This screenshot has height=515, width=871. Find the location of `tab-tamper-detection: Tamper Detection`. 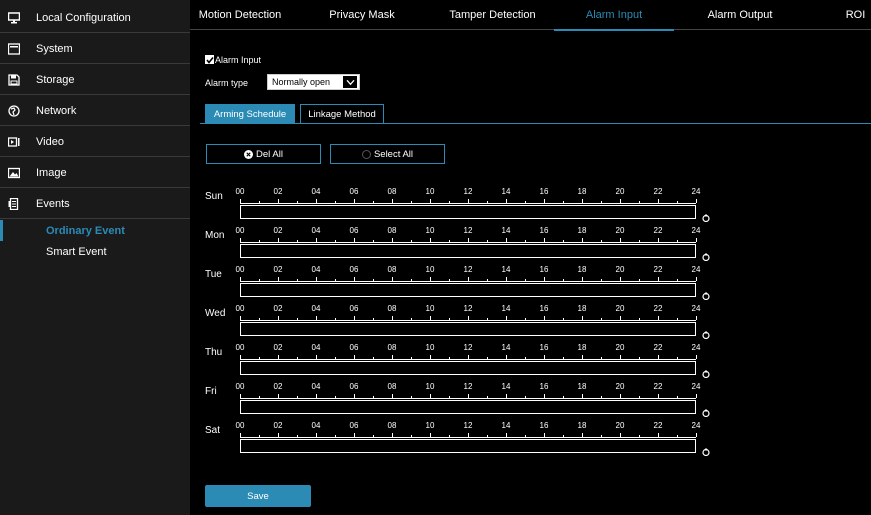

tab-tamper-detection: Tamper Detection is located at coordinates (492, 15).